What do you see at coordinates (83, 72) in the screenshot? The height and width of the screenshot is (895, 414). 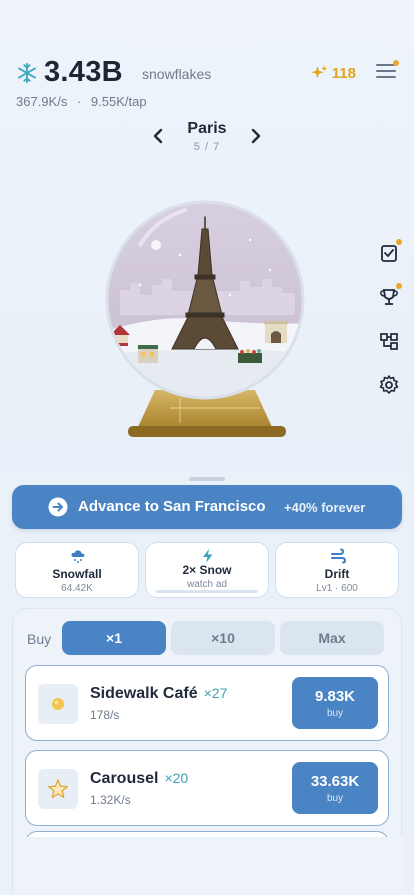 I see `snowflake-count: 3.43B` at bounding box center [83, 72].